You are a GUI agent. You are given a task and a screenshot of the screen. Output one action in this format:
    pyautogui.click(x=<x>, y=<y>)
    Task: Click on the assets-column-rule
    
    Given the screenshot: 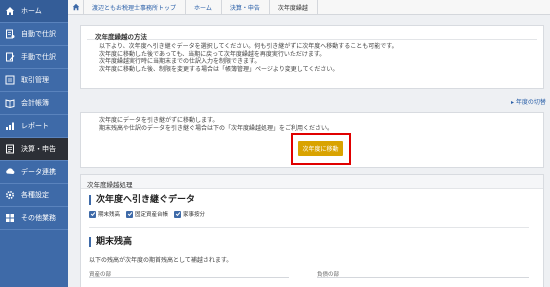 What is the action you would take?
    pyautogui.click(x=189, y=277)
    